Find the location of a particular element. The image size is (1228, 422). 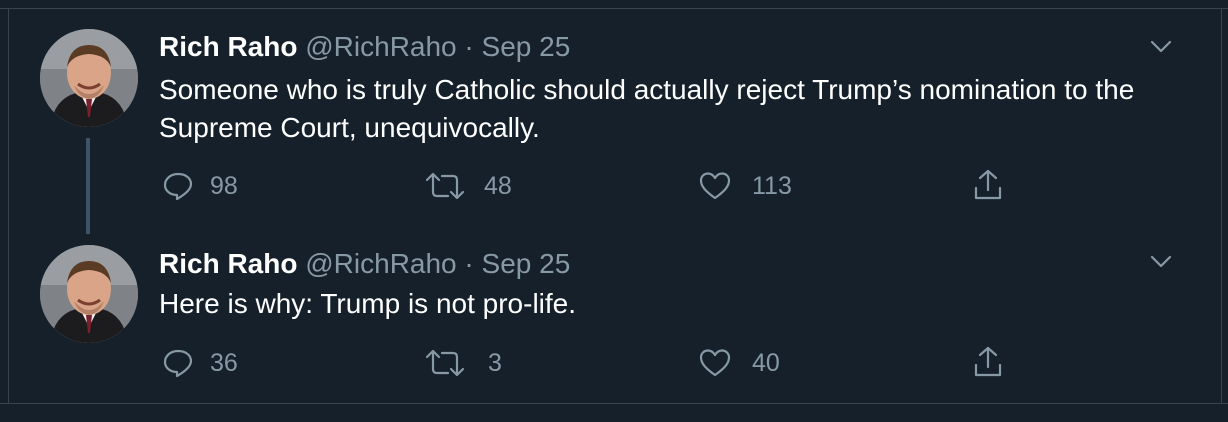

reply-count: 98 is located at coordinates (224, 185).